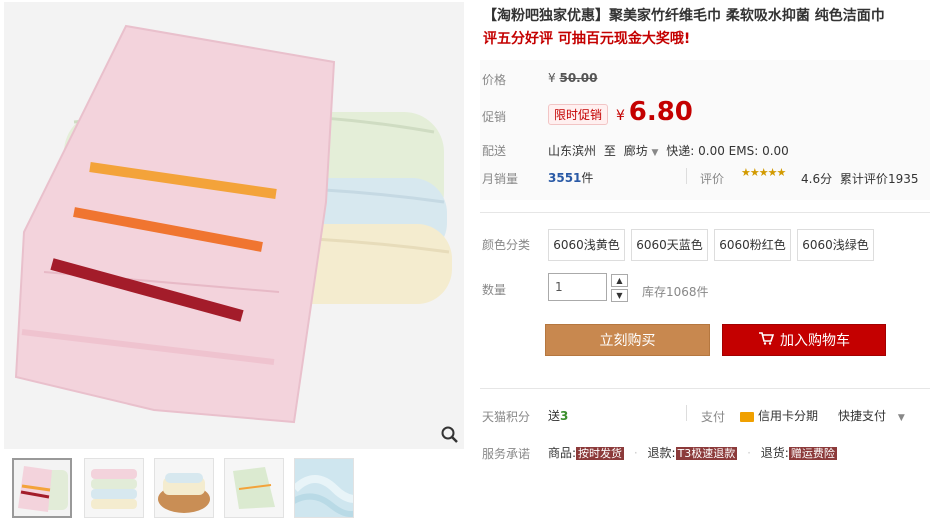  What do you see at coordinates (863, 179) in the screenshot?
I see `reviews-label: 累计评价` at bounding box center [863, 179].